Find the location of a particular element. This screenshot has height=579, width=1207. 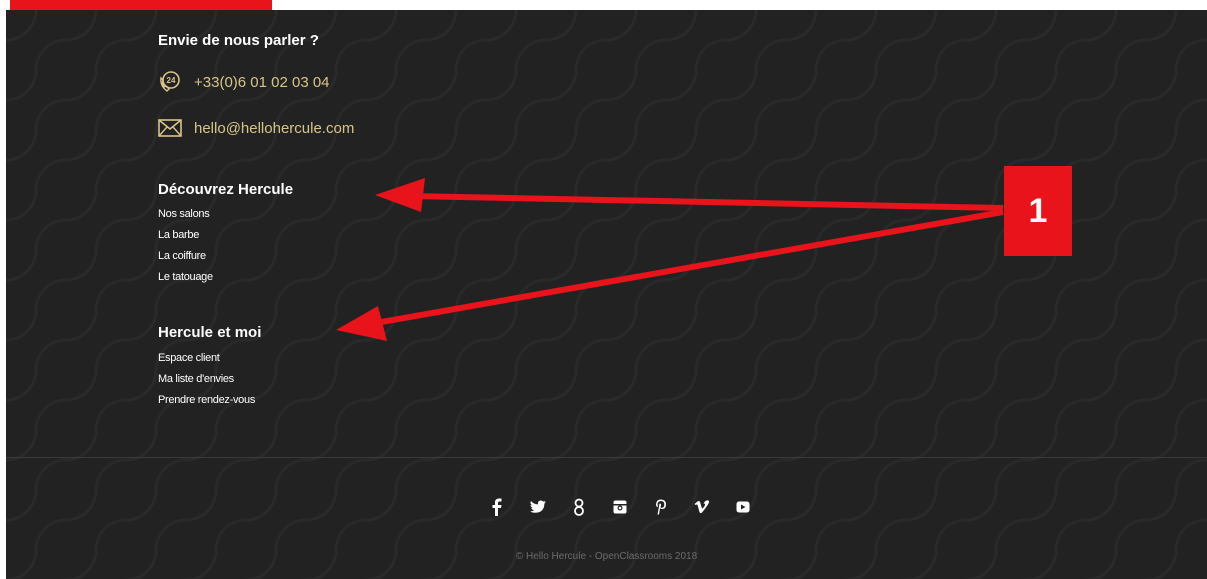

arrow-to-account-heading is located at coordinates (670, 275).